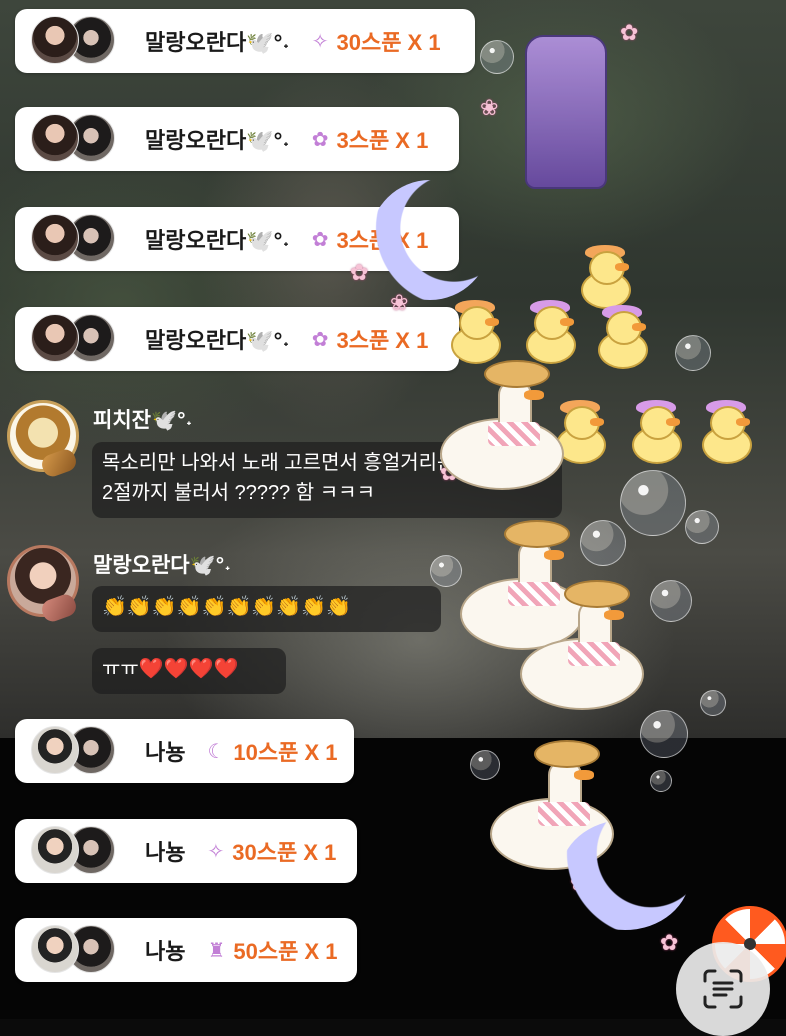  I want to click on moon-gift-icon: ☾, so click(216, 751).